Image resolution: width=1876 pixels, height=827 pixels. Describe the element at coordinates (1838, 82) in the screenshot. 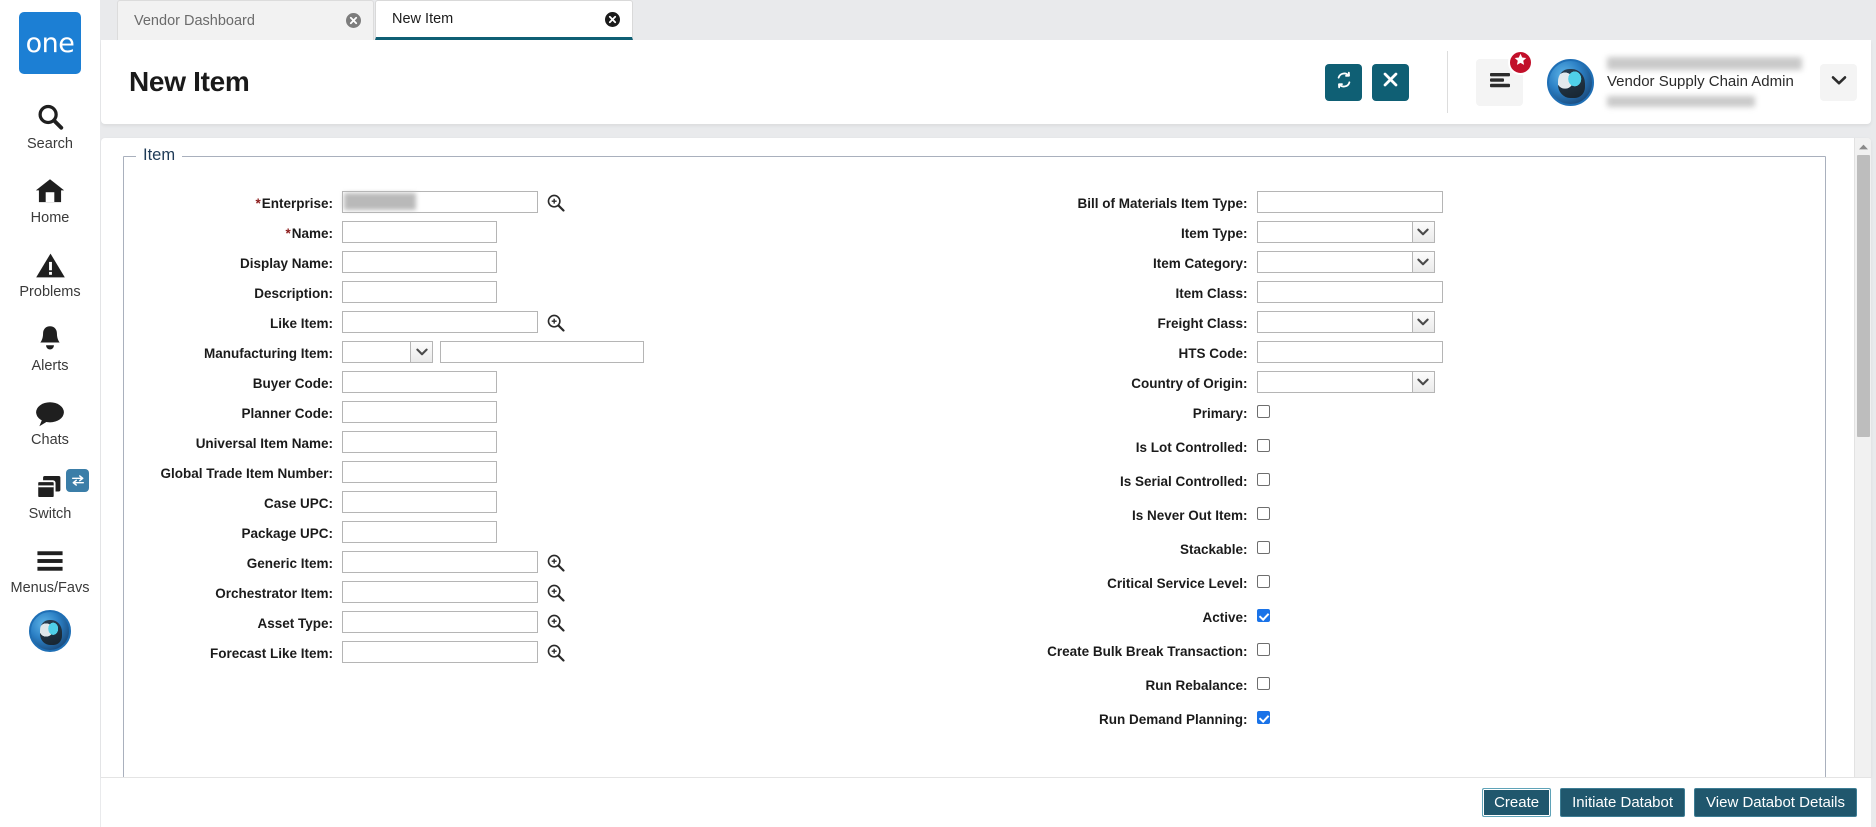

I see `user-menu-button` at that location.